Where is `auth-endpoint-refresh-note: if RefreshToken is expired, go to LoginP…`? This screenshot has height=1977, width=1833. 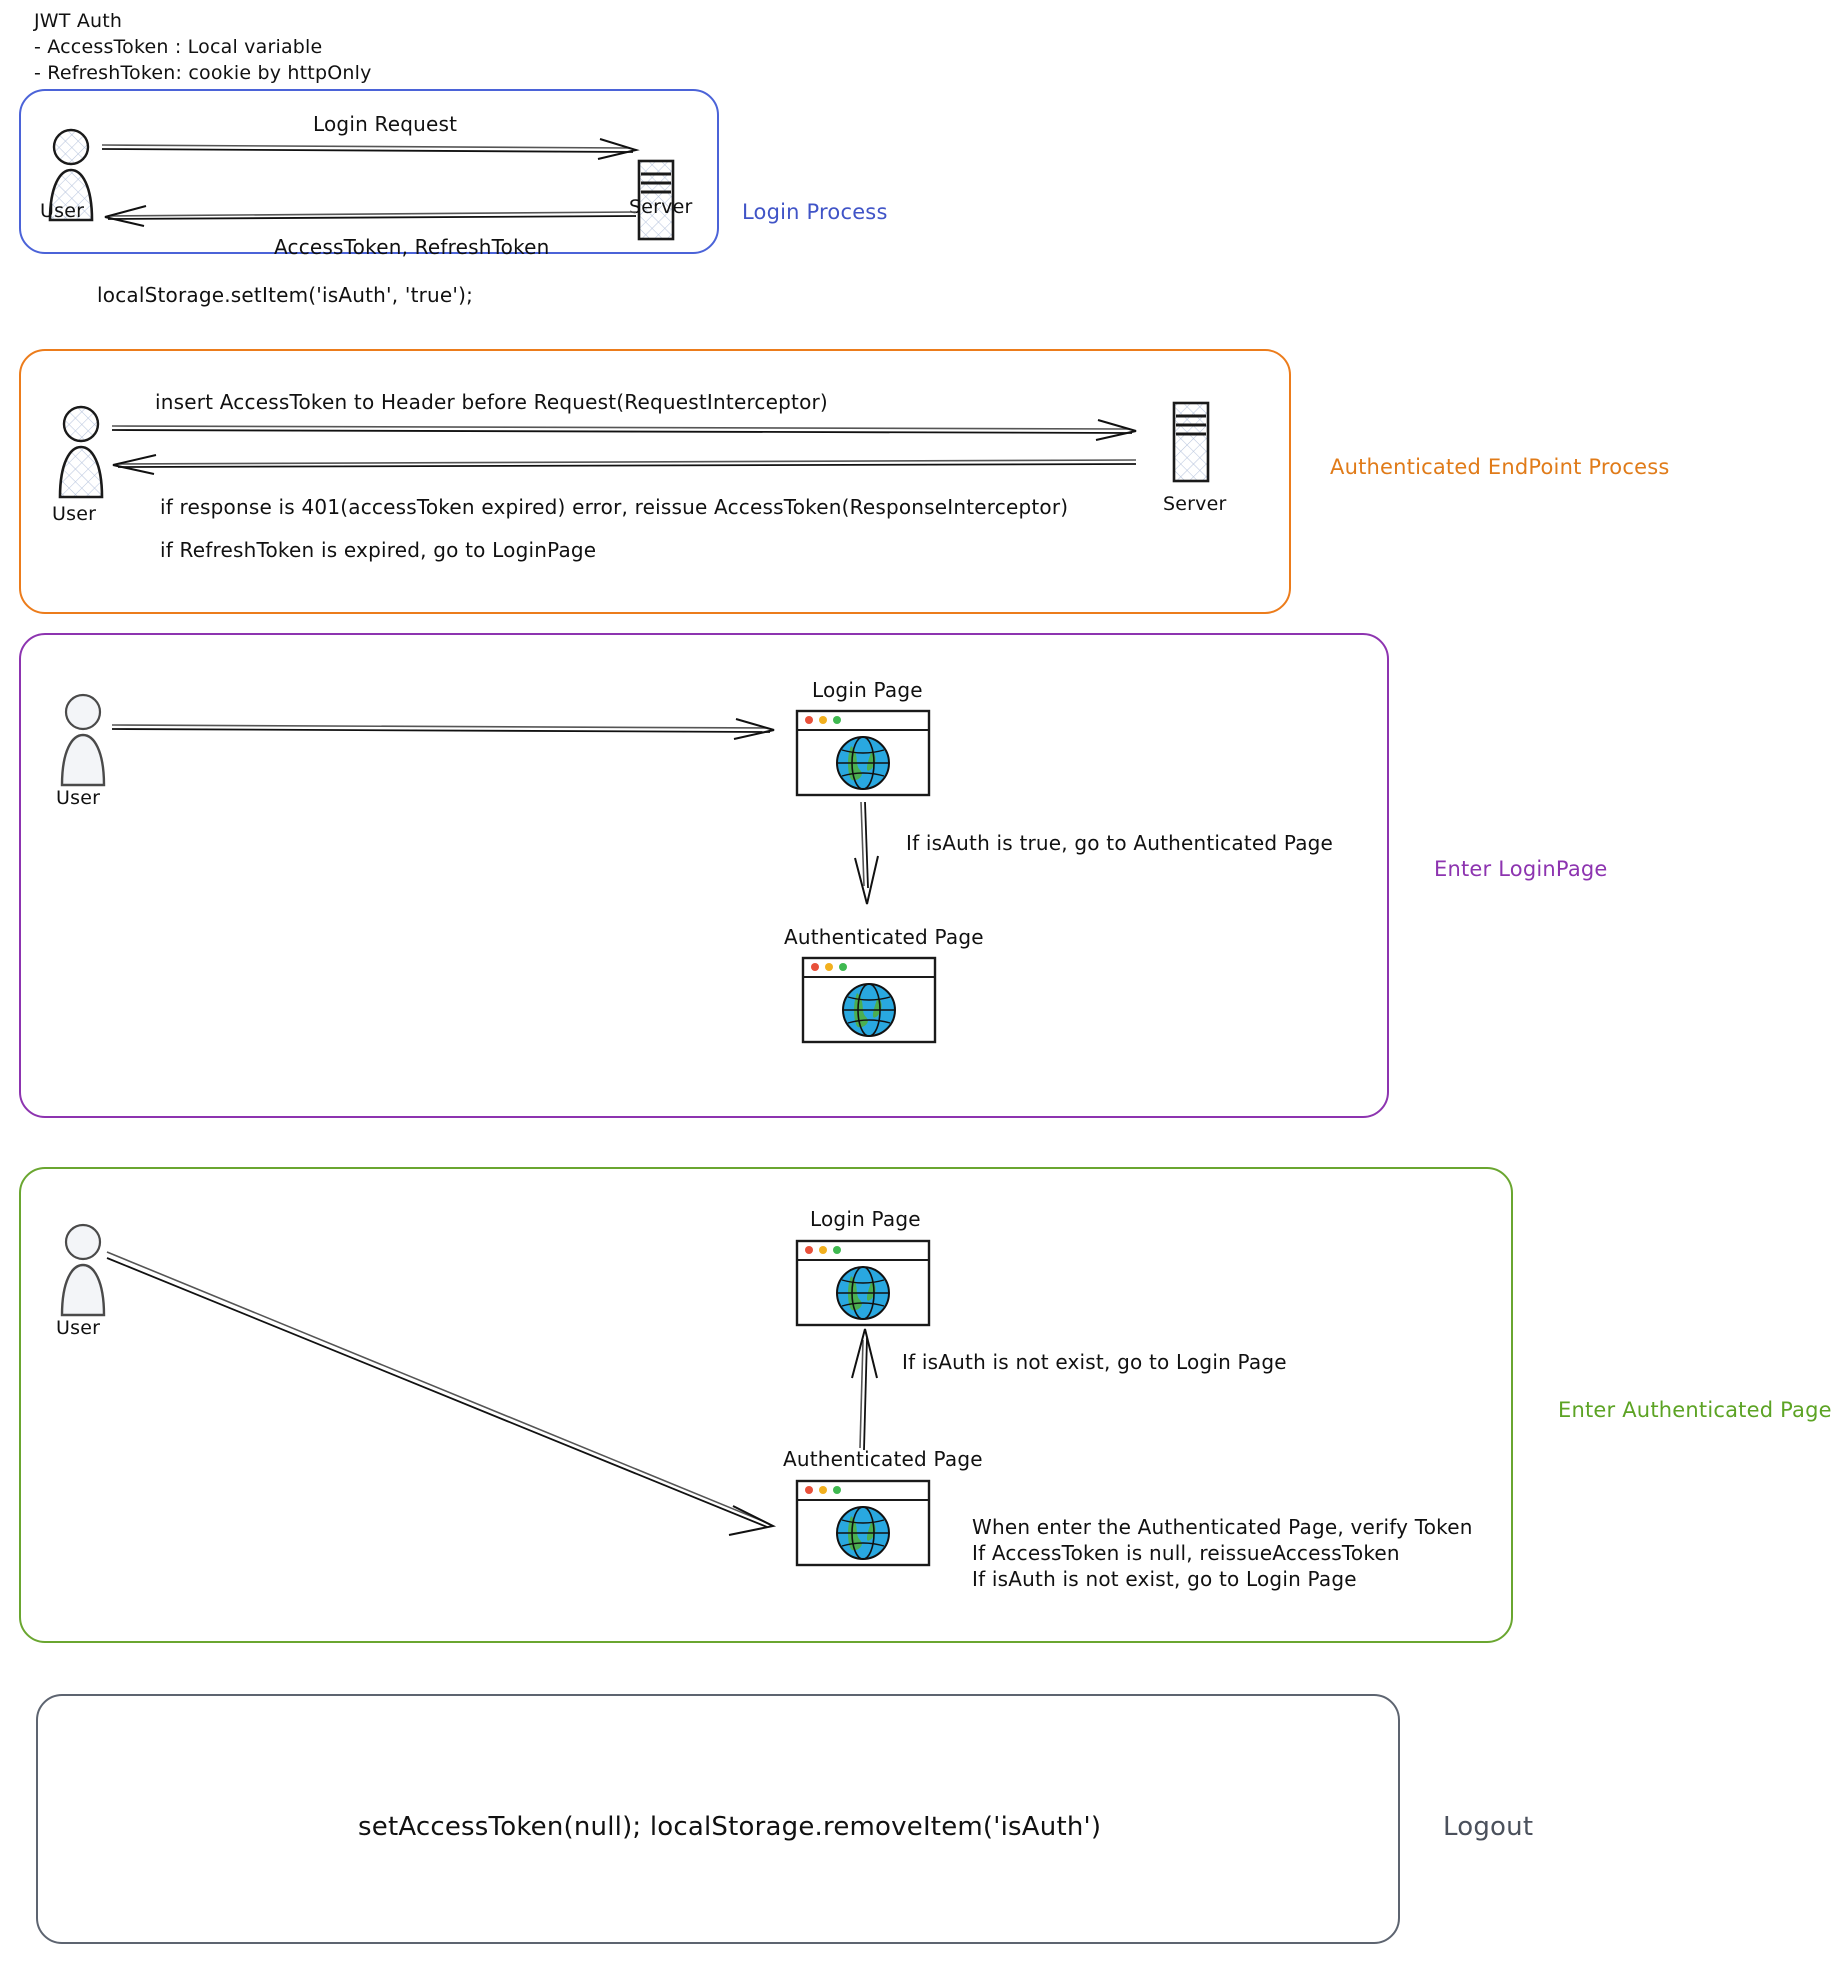 auth-endpoint-refresh-note: if RefreshToken is expired, go to LoginP… is located at coordinates (378, 550).